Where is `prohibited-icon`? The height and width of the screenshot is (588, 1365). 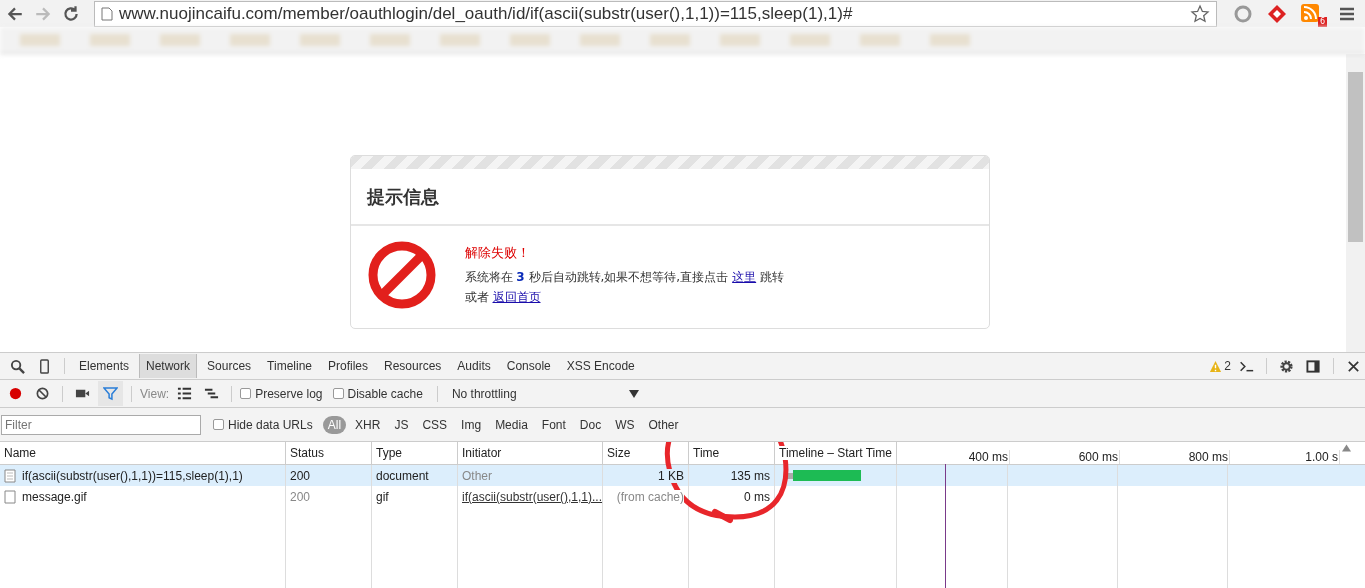 prohibited-icon is located at coordinates (401, 275).